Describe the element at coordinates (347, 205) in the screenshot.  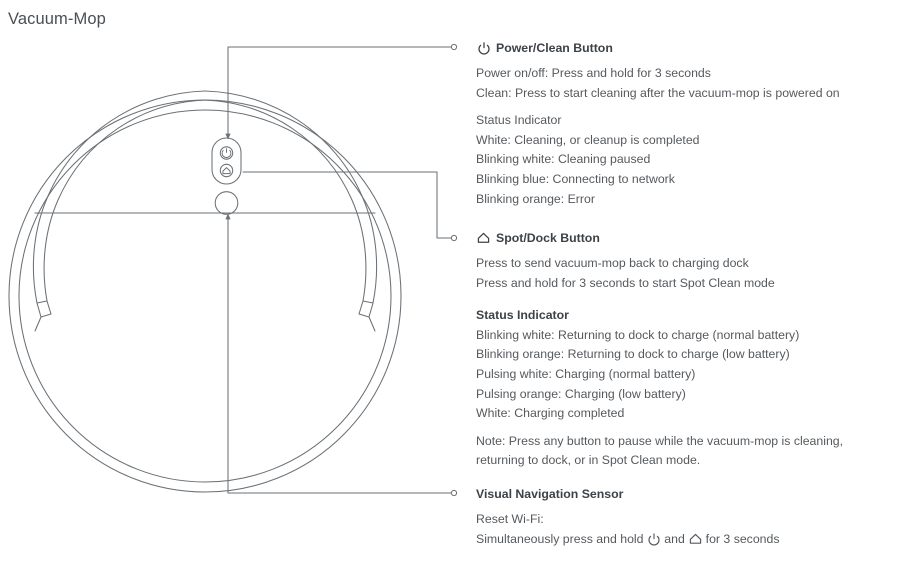
I see `leader-line-dock` at that location.